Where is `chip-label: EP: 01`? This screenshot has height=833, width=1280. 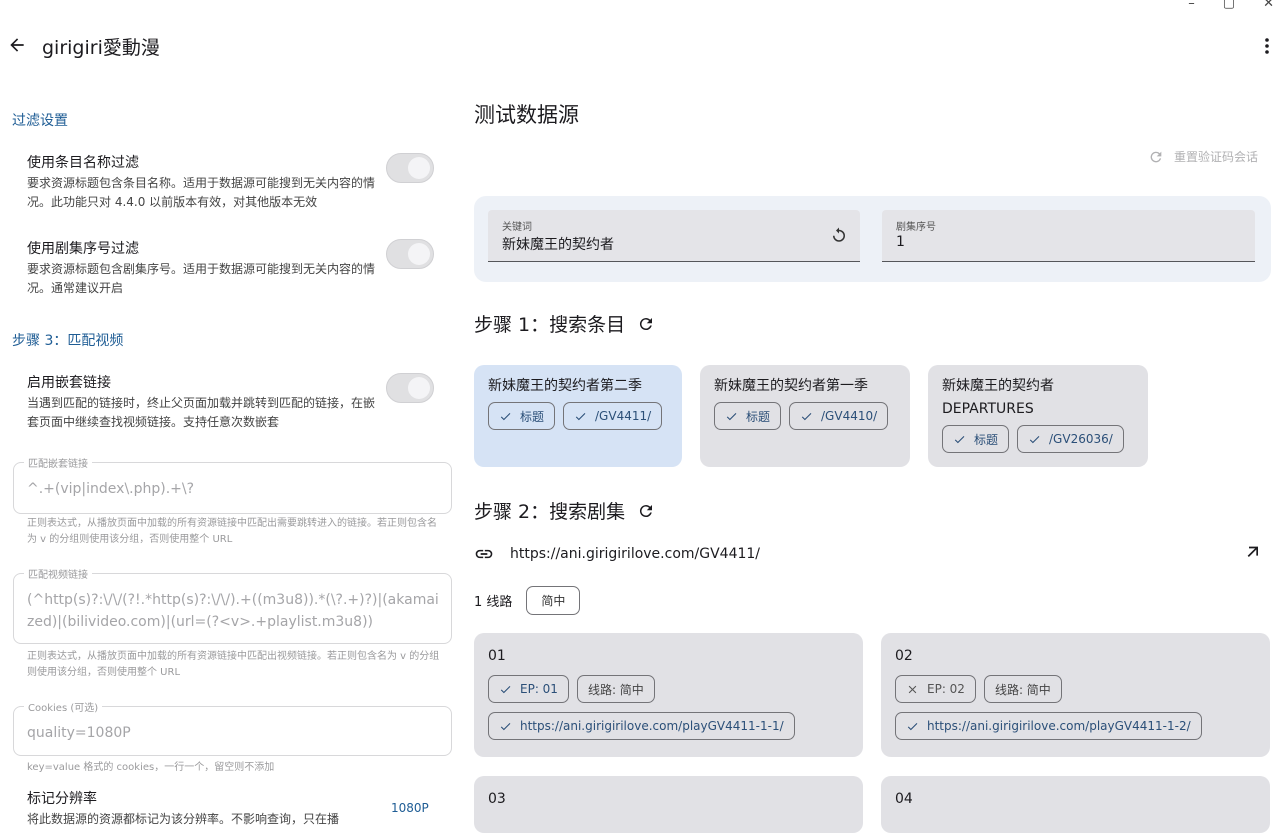
chip-label: EP: 01 is located at coordinates (539, 689).